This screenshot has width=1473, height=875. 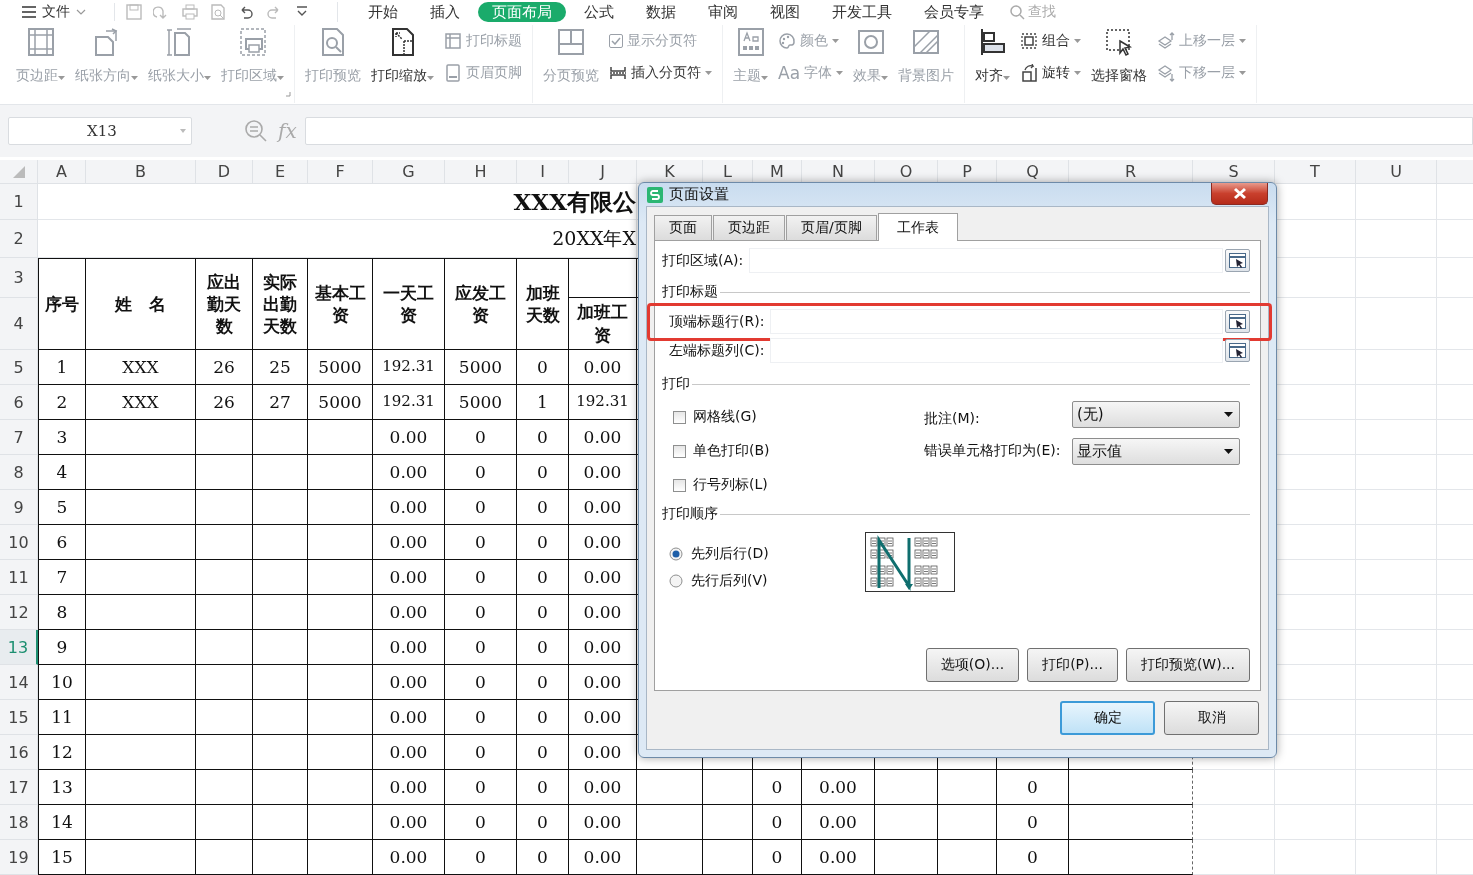 What do you see at coordinates (793, 417) in the screenshot?
I see `checkbox: 网格线(G)` at bounding box center [793, 417].